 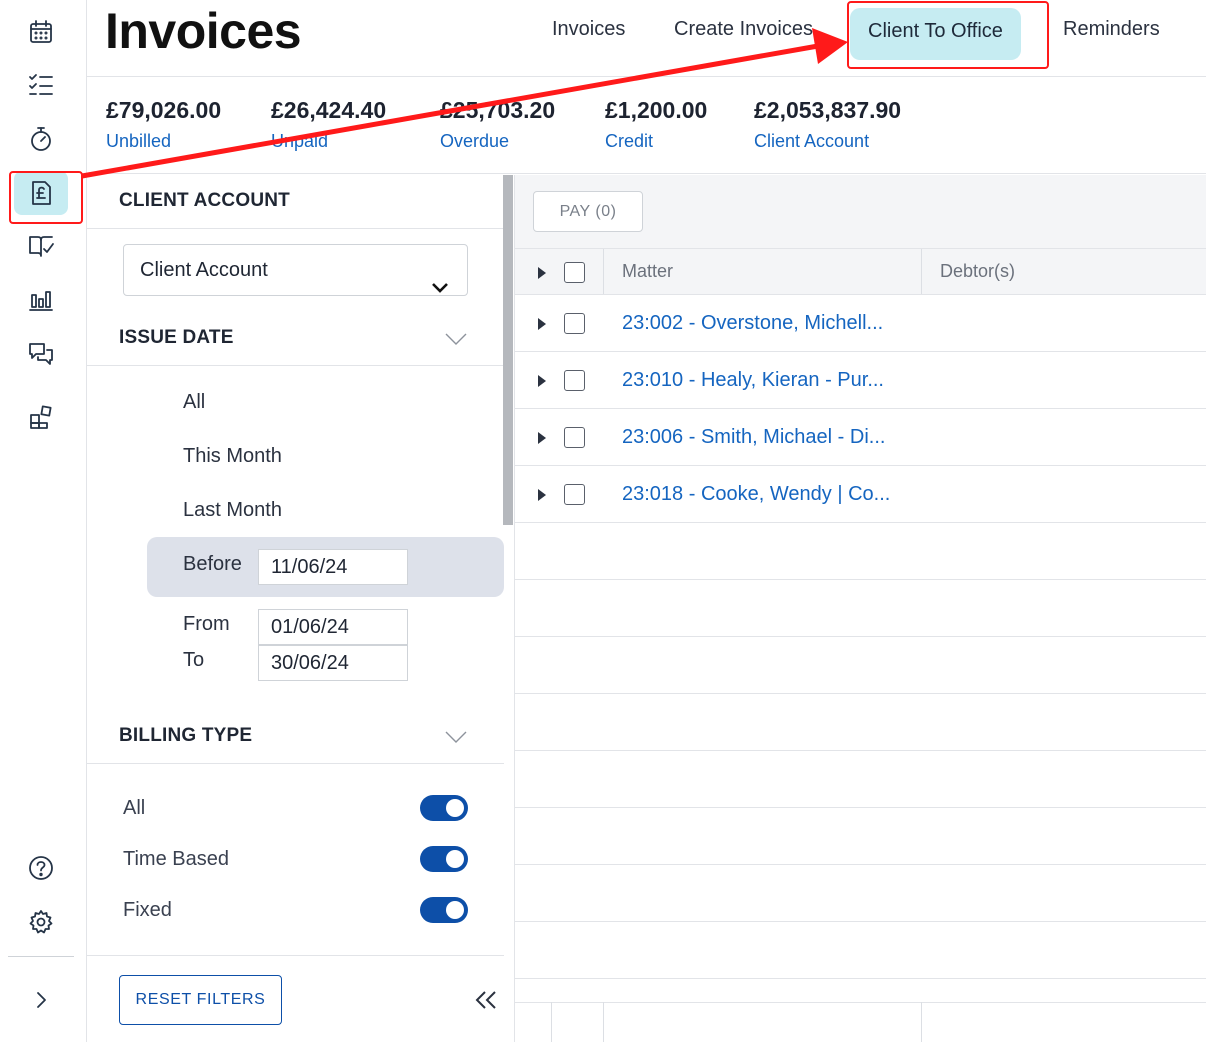 I want to click on issue-date-option-all: All, so click(x=194, y=402).